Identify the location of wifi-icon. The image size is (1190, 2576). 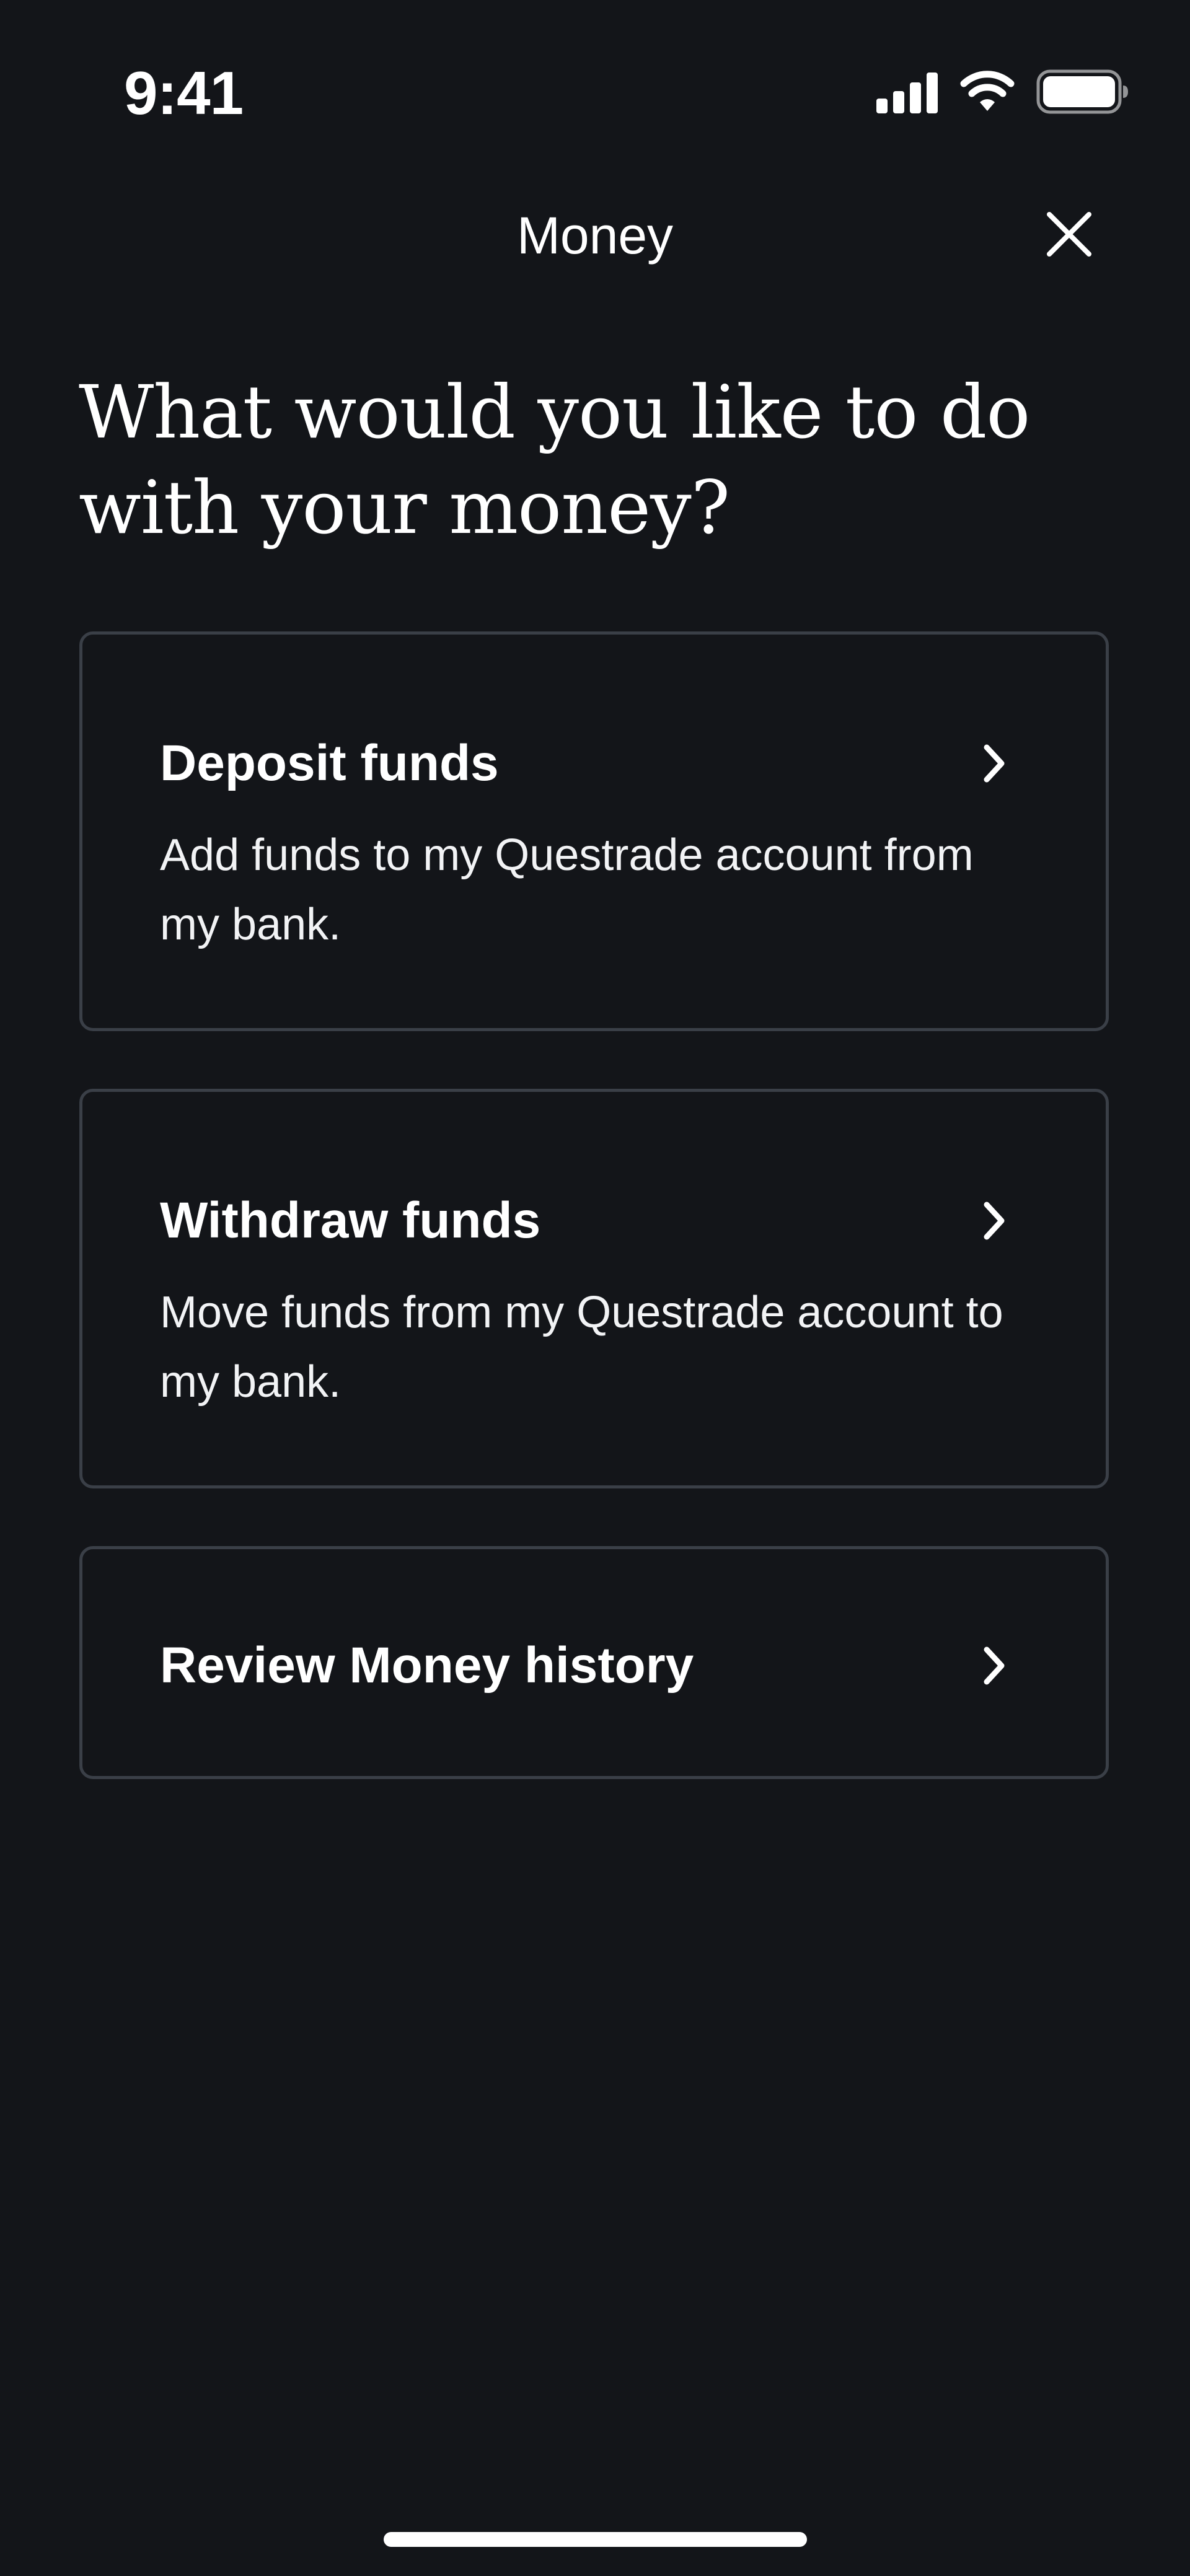
(987, 93).